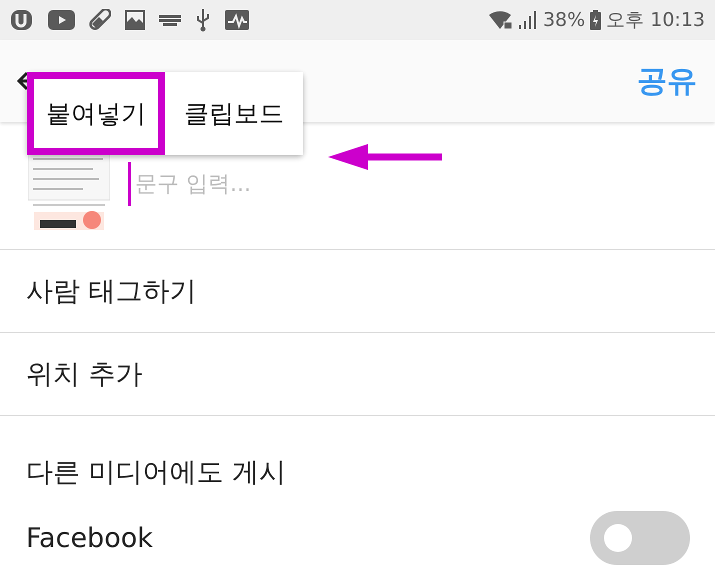 Image resolution: width=715 pixels, height=576 pixels. I want to click on option-label: 사람 태그하기, so click(111, 291).